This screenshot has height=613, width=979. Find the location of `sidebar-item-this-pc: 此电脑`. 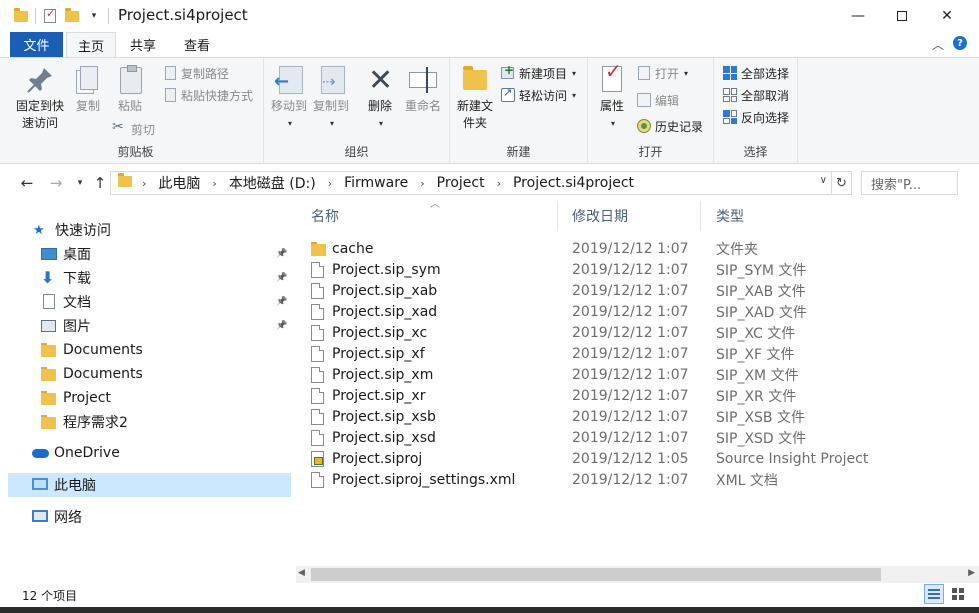

sidebar-item-this-pc: 此电脑 is located at coordinates (149, 485).